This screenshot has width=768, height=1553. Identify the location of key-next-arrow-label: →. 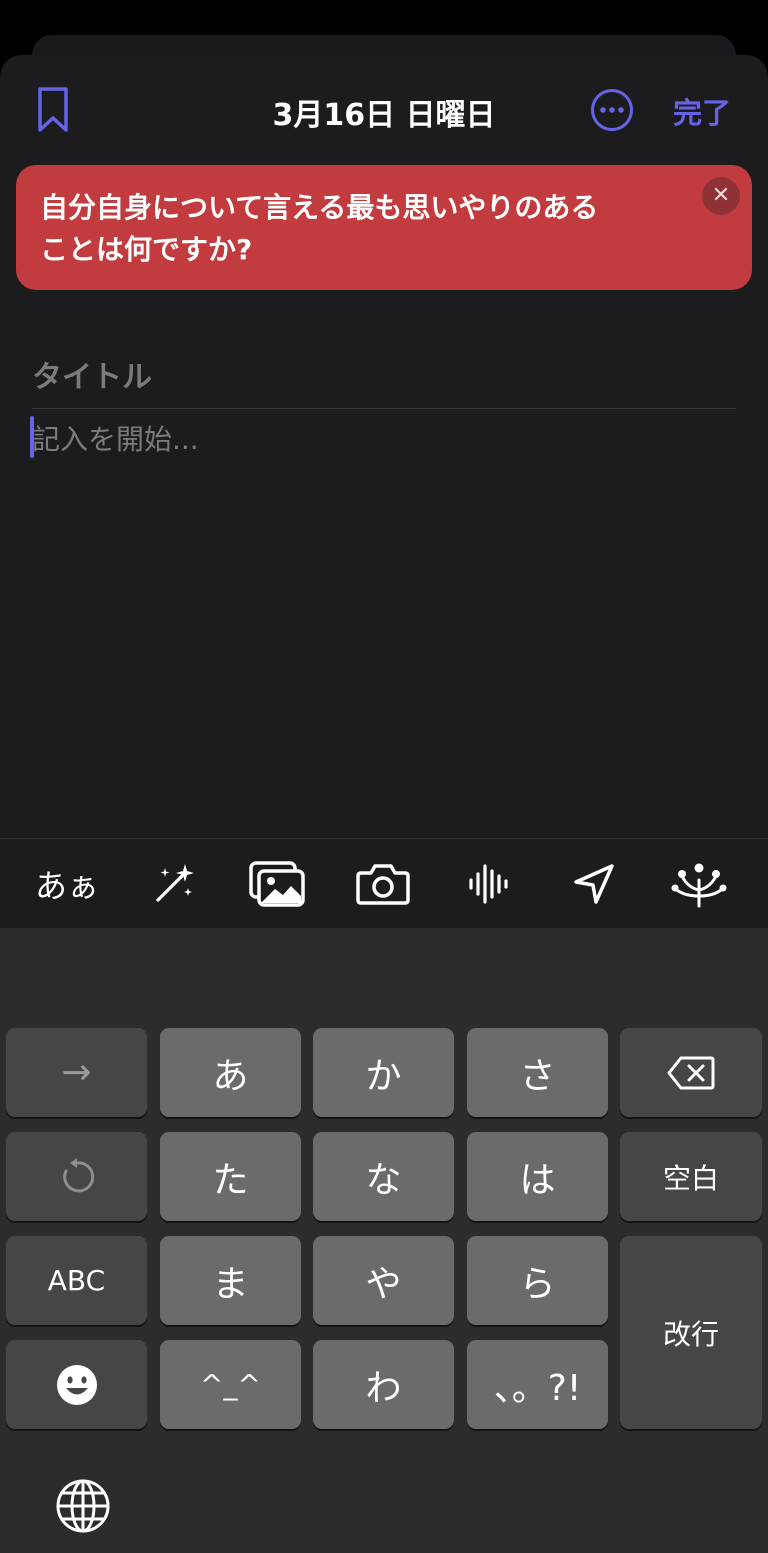
(76, 1072).